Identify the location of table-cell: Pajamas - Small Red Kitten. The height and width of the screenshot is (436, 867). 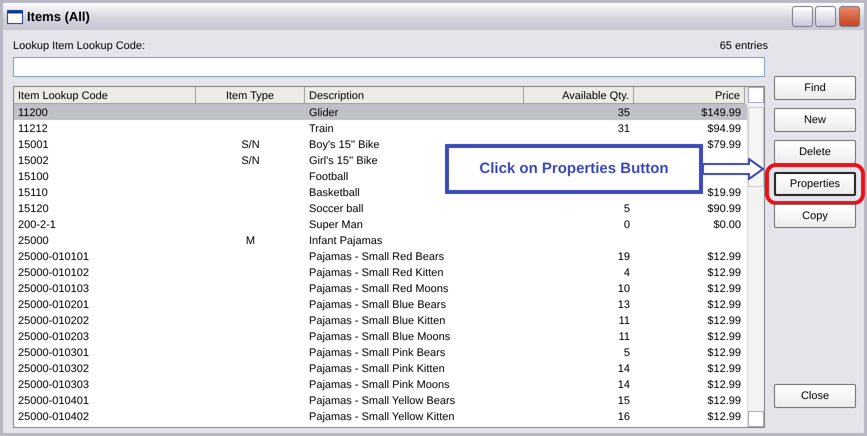
(376, 272).